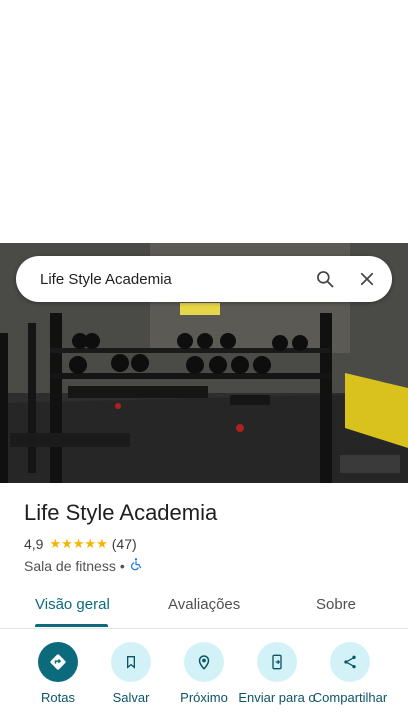 The height and width of the screenshot is (726, 408). Describe the element at coordinates (336, 604) in the screenshot. I see `tab-about: Sobre` at that location.